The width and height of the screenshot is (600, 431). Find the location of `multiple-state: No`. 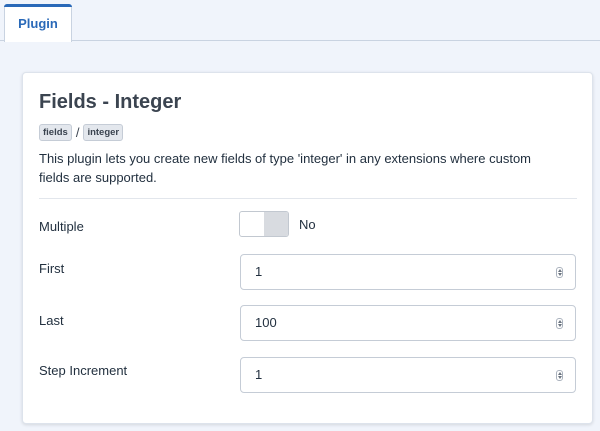

multiple-state: No is located at coordinates (307, 224).